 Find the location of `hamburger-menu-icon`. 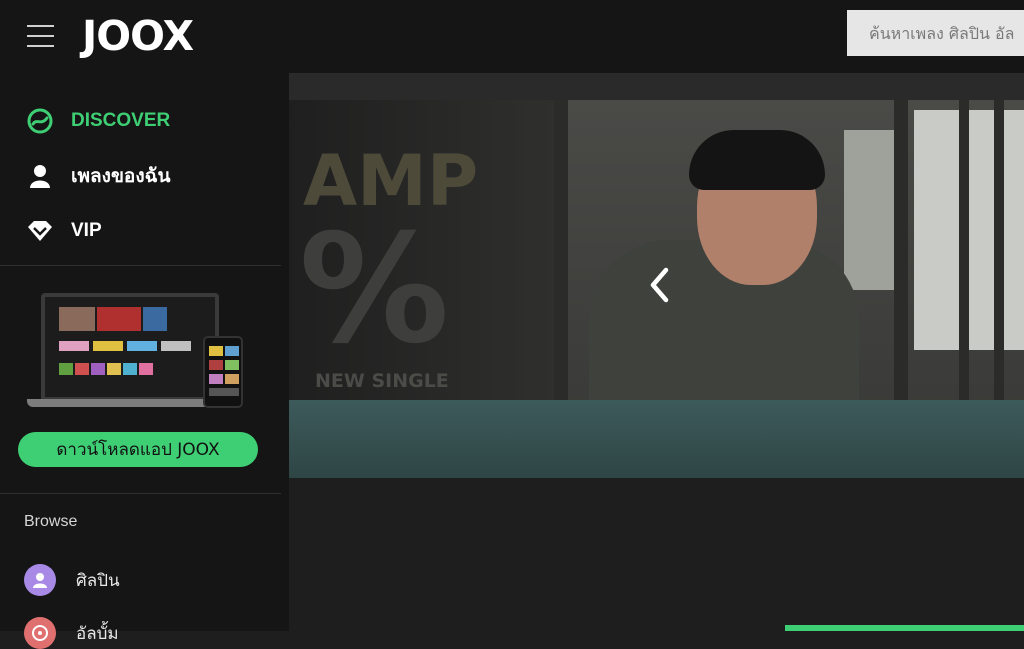

hamburger-menu-icon is located at coordinates (40, 36).